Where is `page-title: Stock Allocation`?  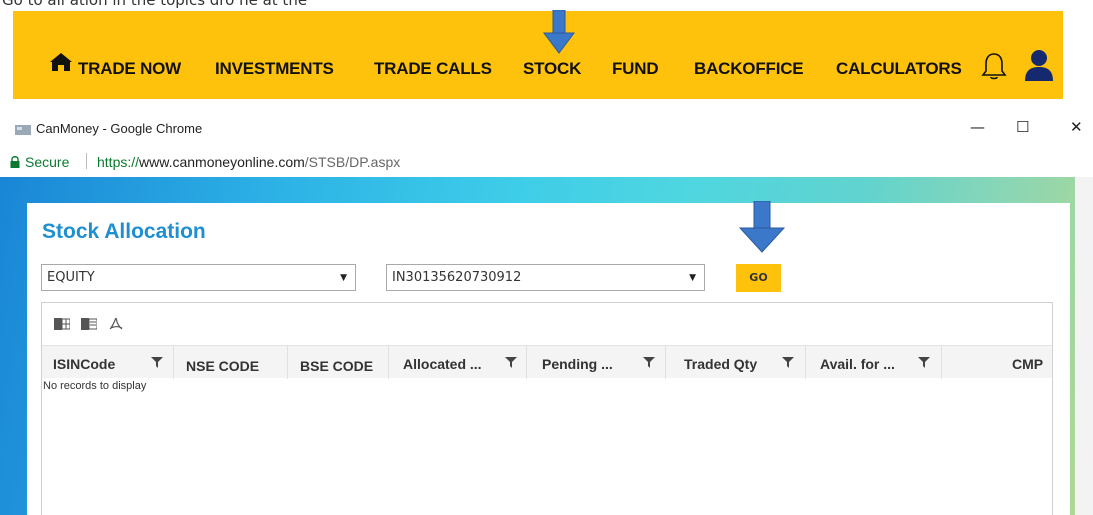 page-title: Stock Allocation is located at coordinates (124, 231).